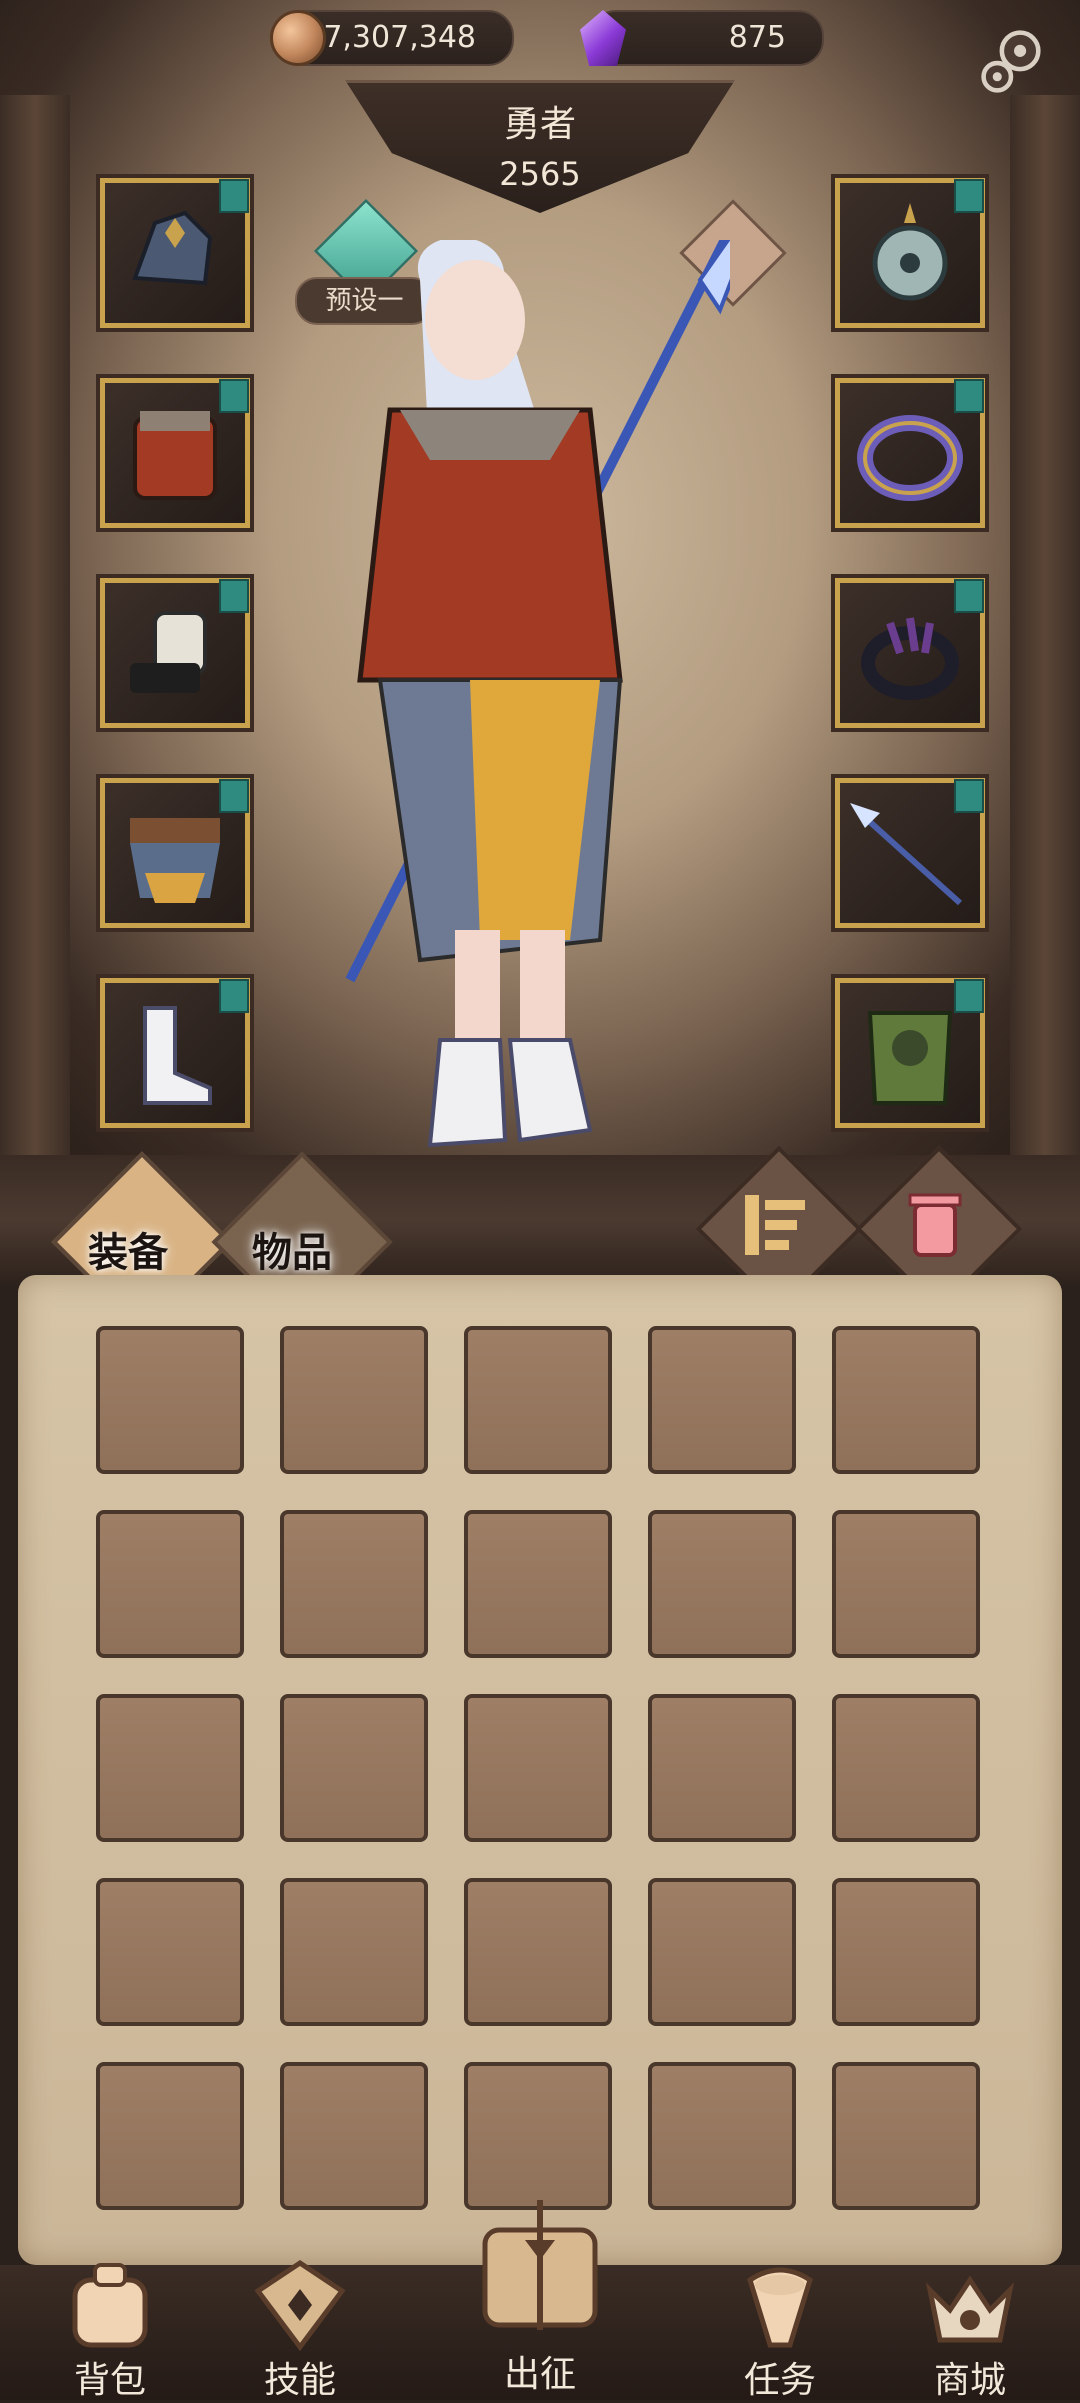 This screenshot has width=1080, height=2403. Describe the element at coordinates (175, 860) in the screenshot. I see `belt-icon` at that location.